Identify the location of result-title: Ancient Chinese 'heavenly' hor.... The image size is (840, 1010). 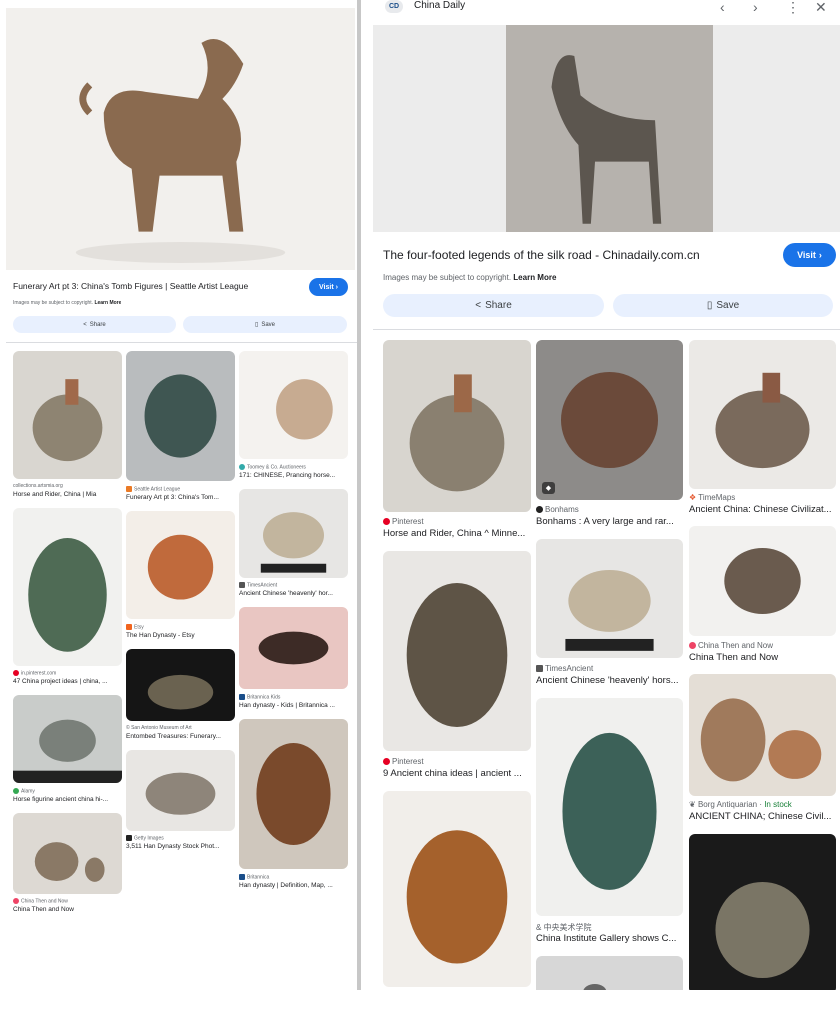
(293, 593).